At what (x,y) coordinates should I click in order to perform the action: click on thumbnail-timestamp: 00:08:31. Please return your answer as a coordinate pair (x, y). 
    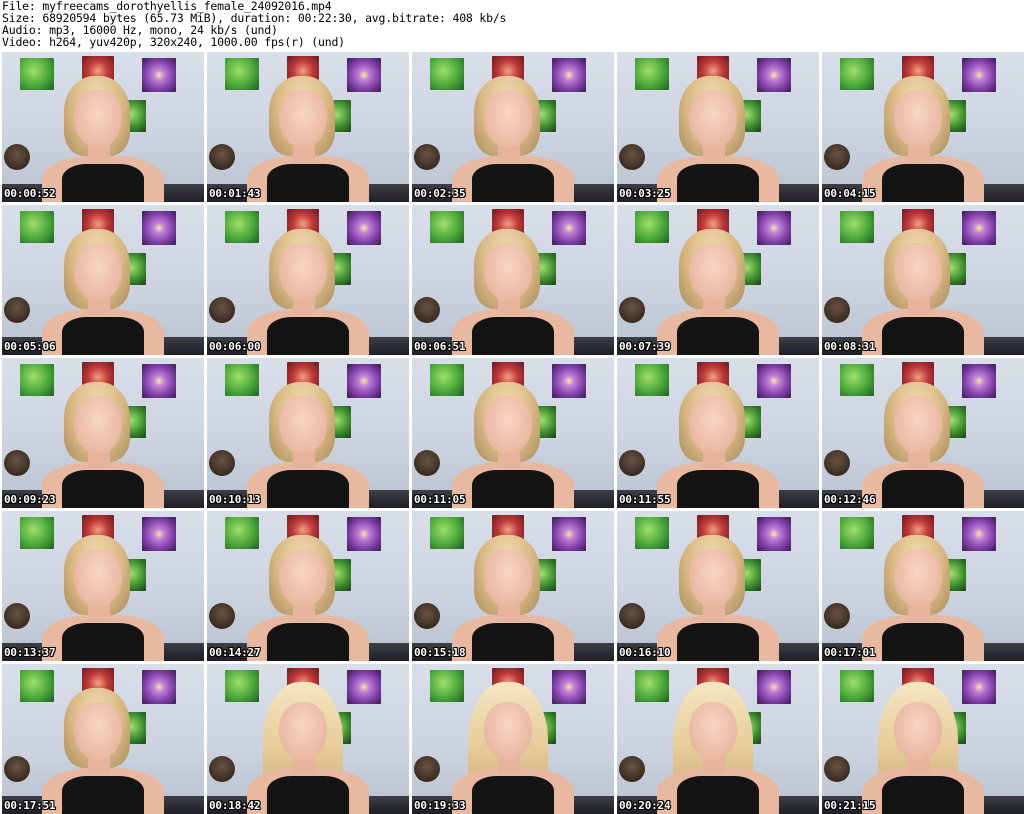
    Looking at the image, I should click on (850, 346).